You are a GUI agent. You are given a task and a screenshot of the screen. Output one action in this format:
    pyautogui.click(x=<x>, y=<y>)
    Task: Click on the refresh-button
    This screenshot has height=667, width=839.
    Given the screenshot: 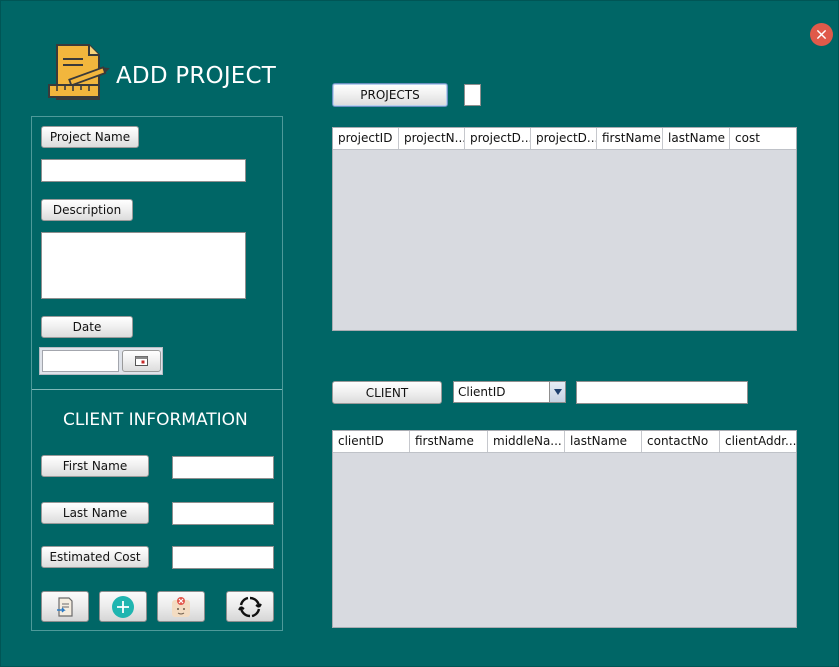 What is the action you would take?
    pyautogui.click(x=250, y=606)
    